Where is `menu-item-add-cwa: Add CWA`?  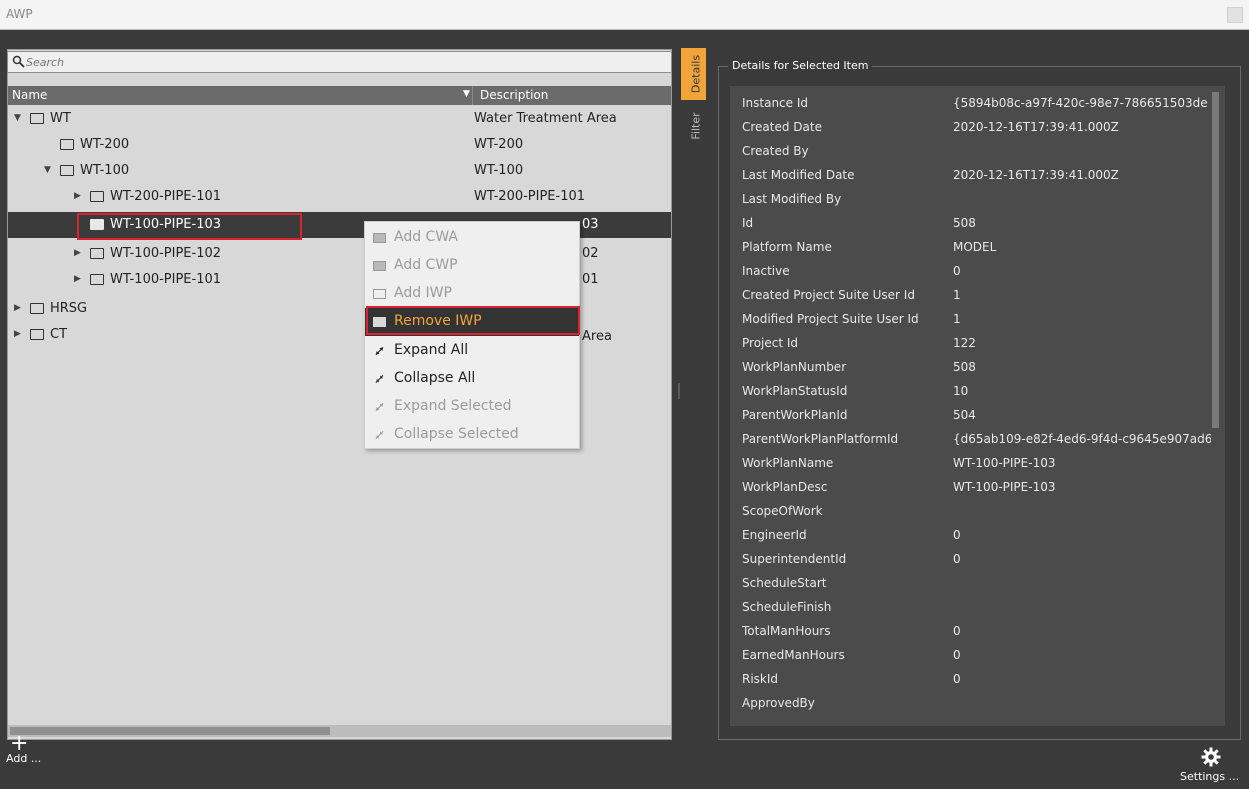 menu-item-add-cwa: Add CWA is located at coordinates (472, 238).